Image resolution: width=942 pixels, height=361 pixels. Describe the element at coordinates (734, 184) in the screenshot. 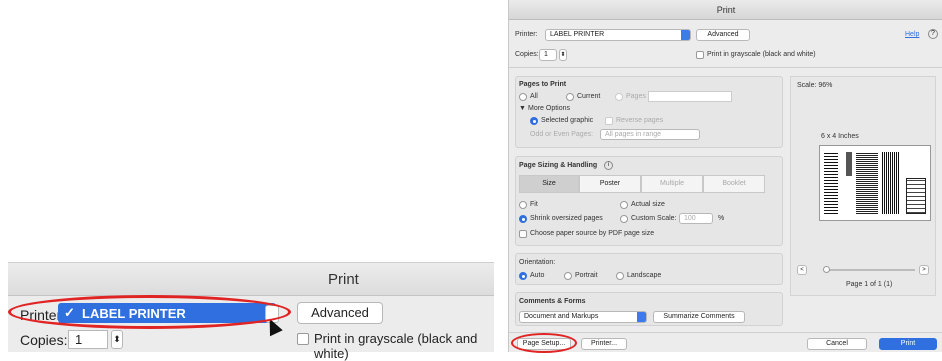

I see `tab-booklet: Booklet` at that location.